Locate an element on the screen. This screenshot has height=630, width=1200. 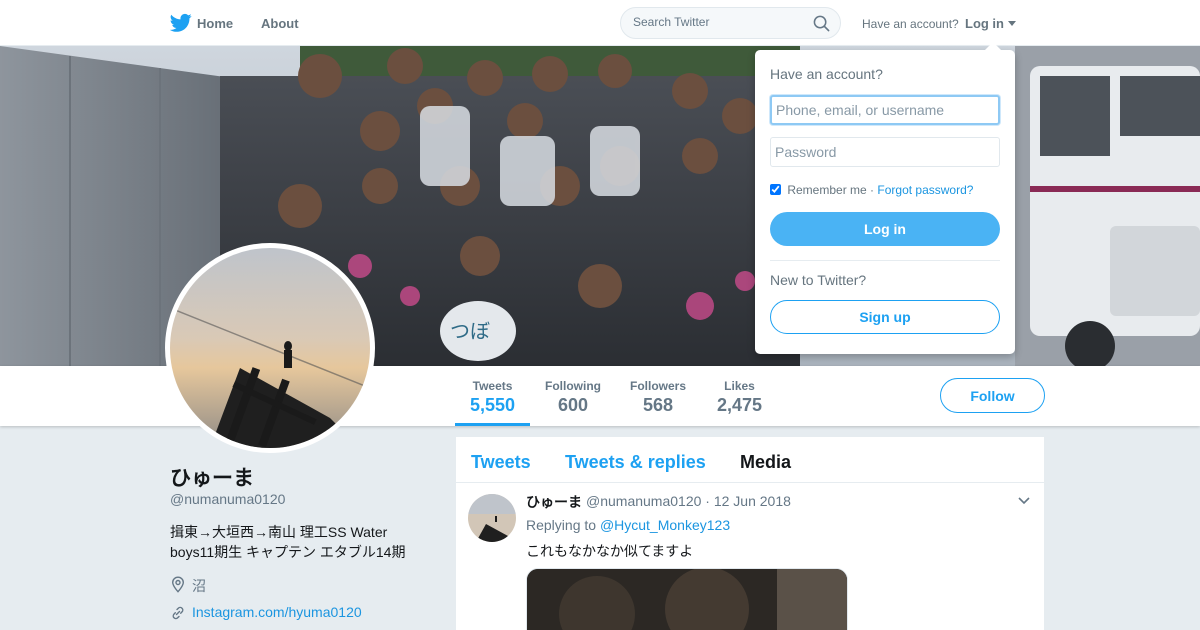
stat-label: Tweets is located at coordinates (492, 386).